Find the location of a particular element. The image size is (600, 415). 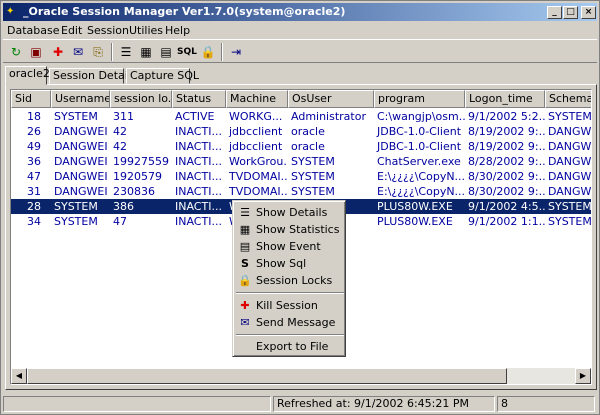

cell-machine: jdbcclient is located at coordinates (256, 146).